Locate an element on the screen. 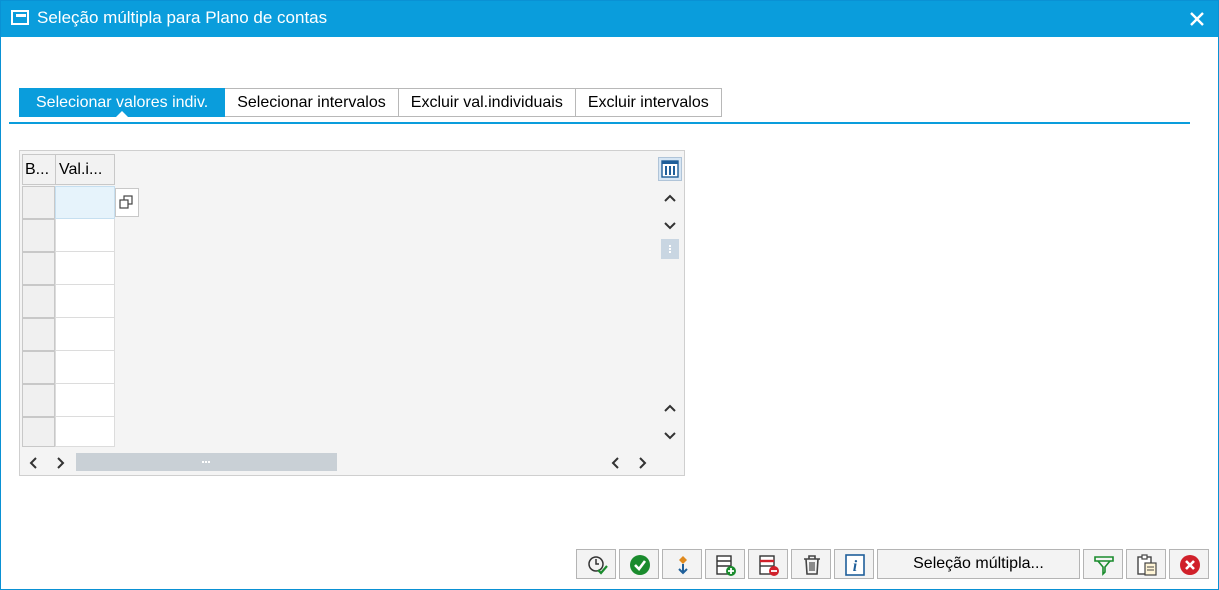  paste-button is located at coordinates (1146, 564).